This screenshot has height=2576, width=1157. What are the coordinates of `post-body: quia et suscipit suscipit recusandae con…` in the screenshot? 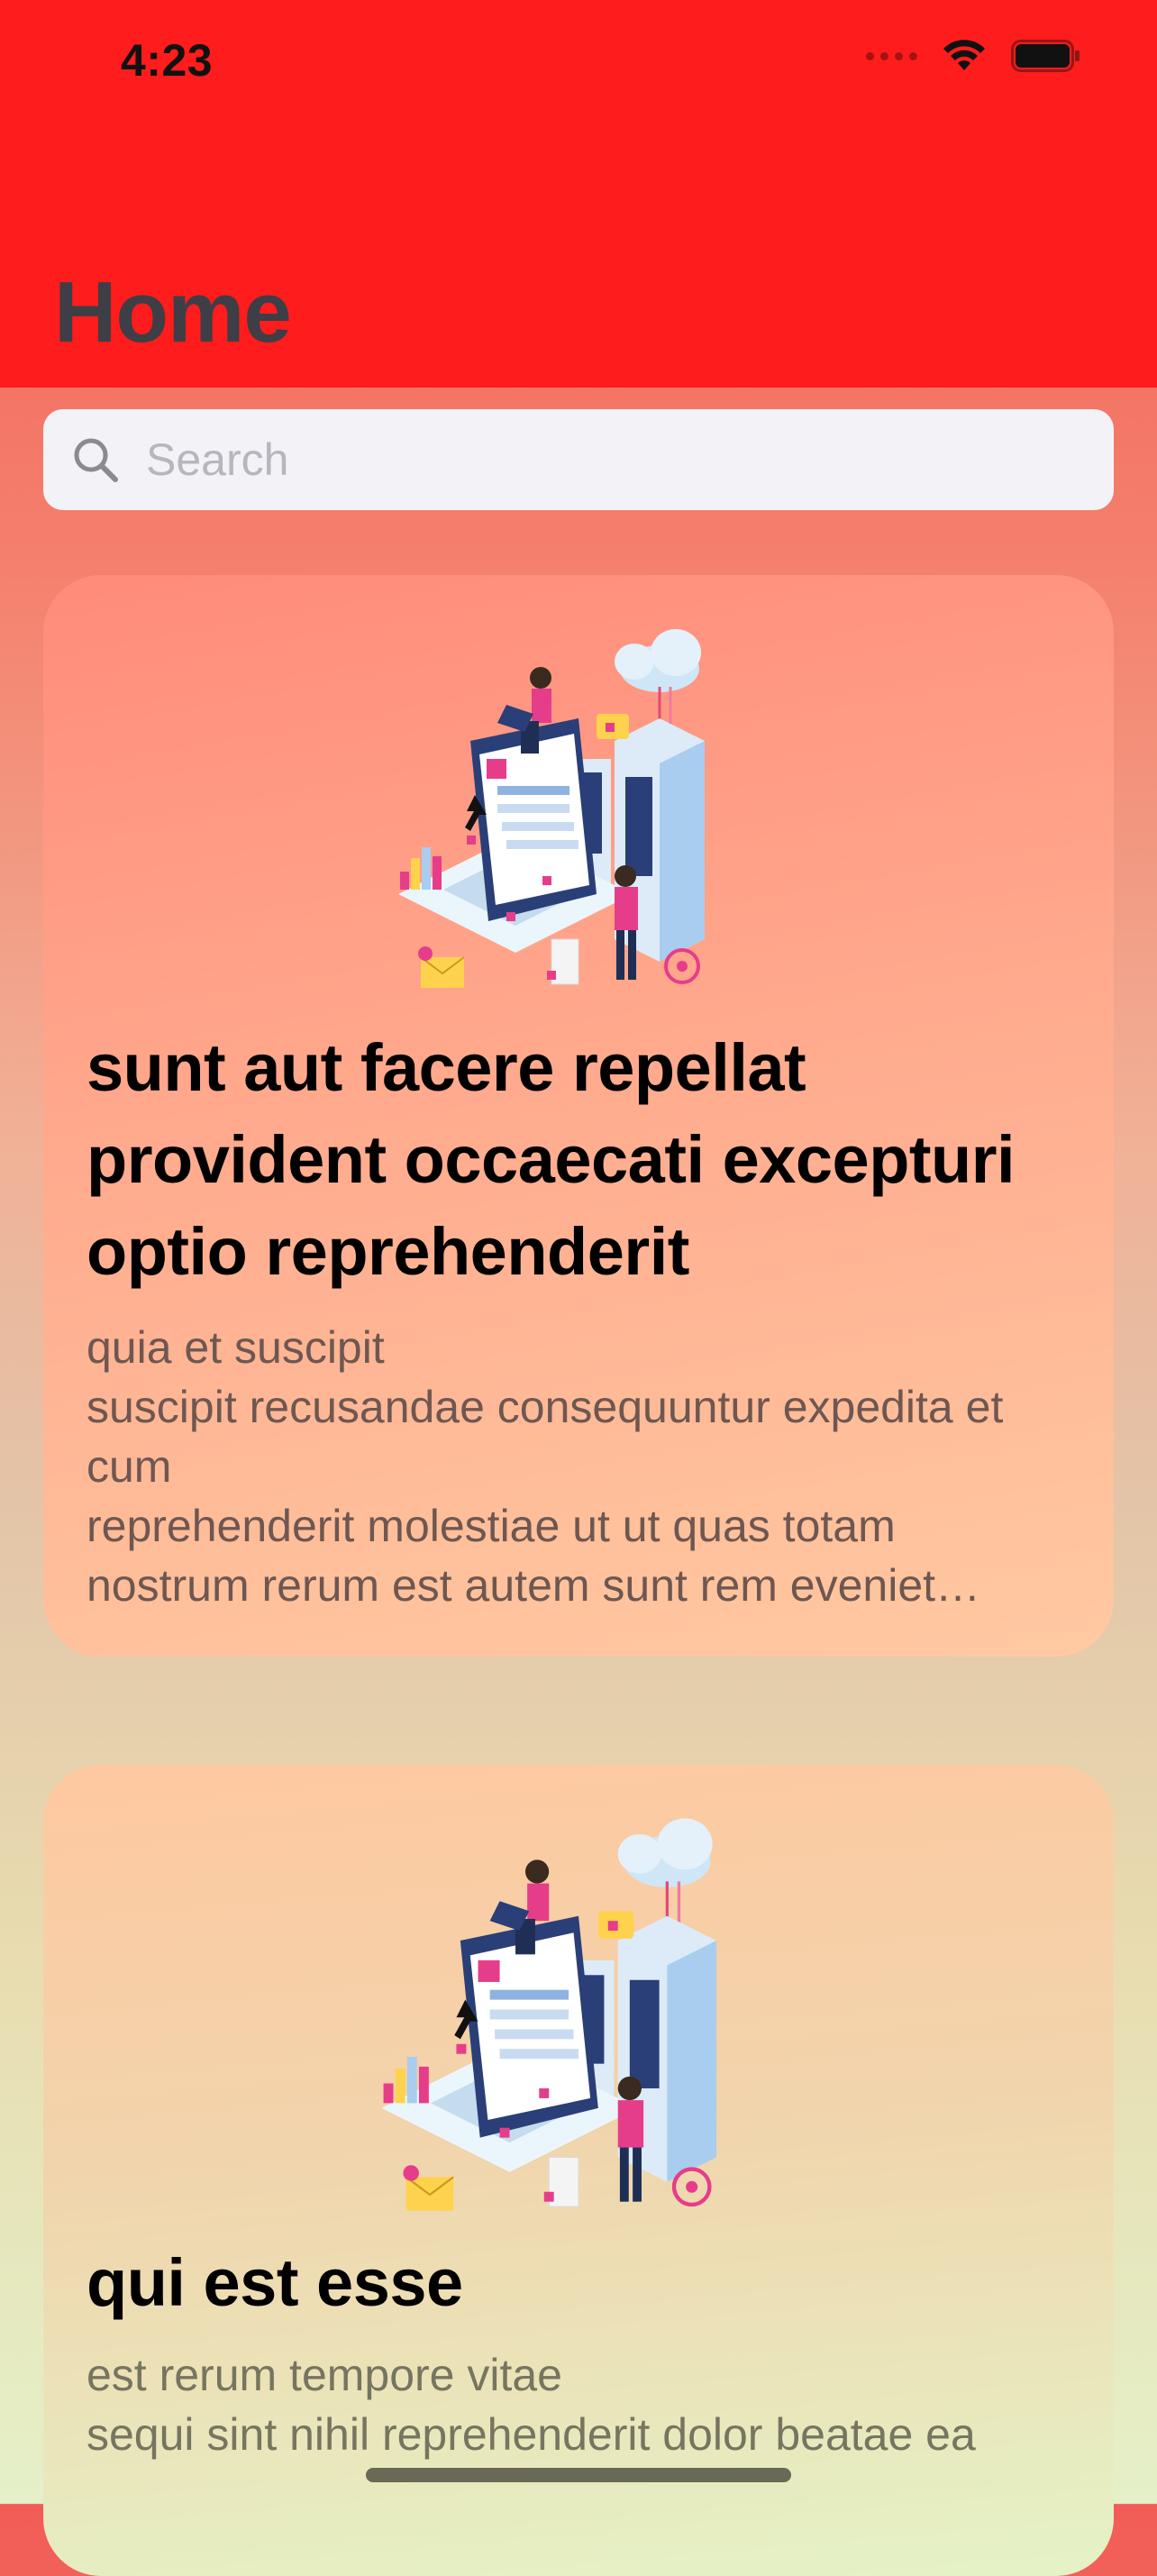 It's located at (545, 1466).